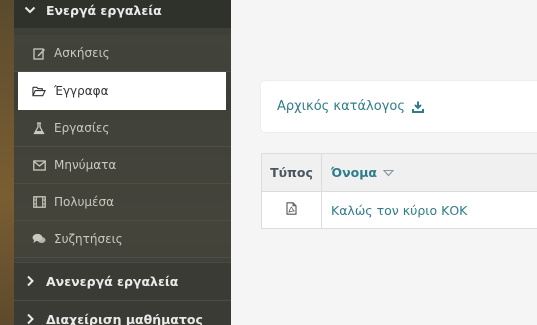 This screenshot has width=537, height=325. What do you see at coordinates (81, 91) in the screenshot?
I see `sidebar-item-label: Έγγραφα` at bounding box center [81, 91].